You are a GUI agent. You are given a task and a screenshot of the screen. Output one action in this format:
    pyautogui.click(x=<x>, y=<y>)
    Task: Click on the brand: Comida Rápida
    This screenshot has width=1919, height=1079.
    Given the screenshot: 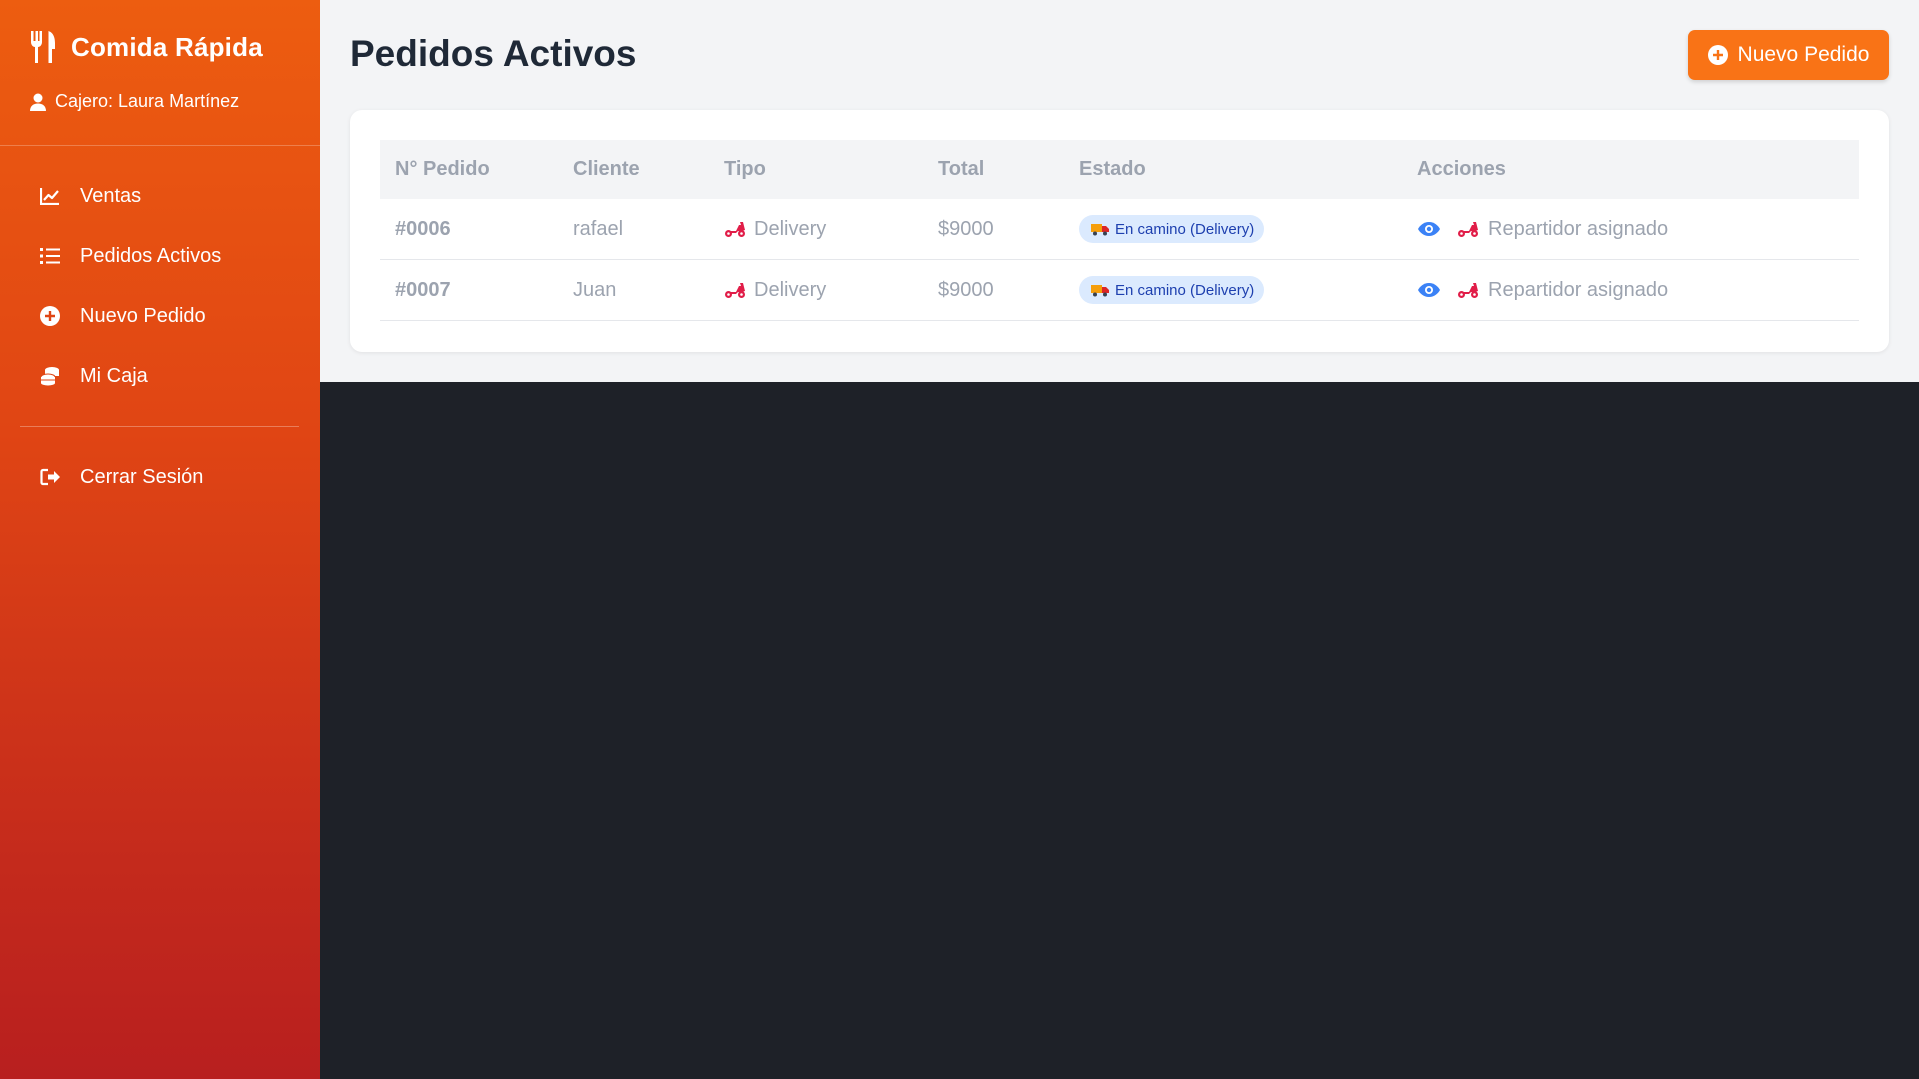 What is the action you would take?
    pyautogui.click(x=146, y=47)
    